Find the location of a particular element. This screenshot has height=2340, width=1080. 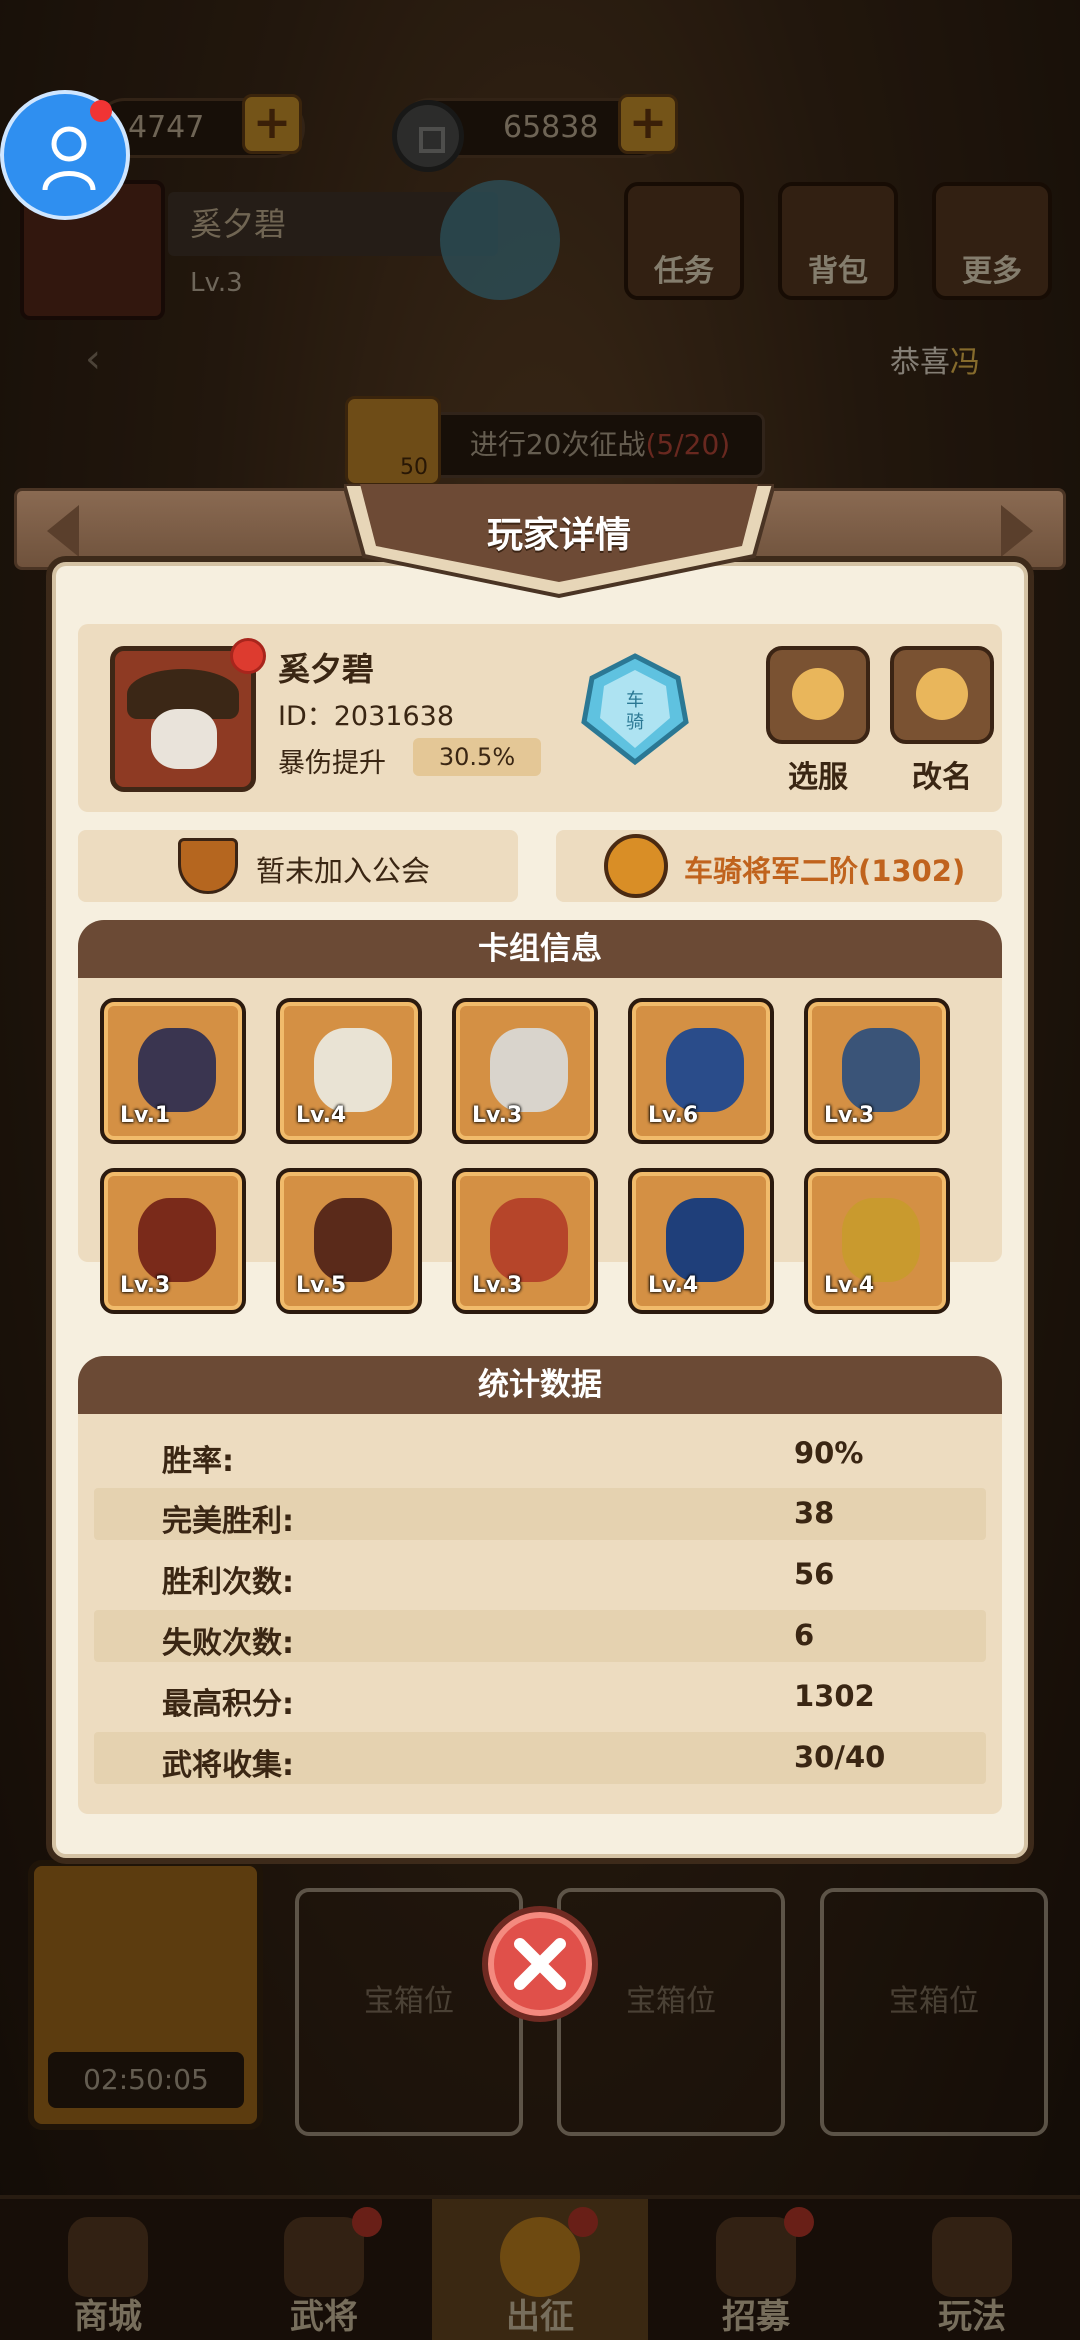

rank-emblem-icon: 车 骑 is located at coordinates (635, 709).